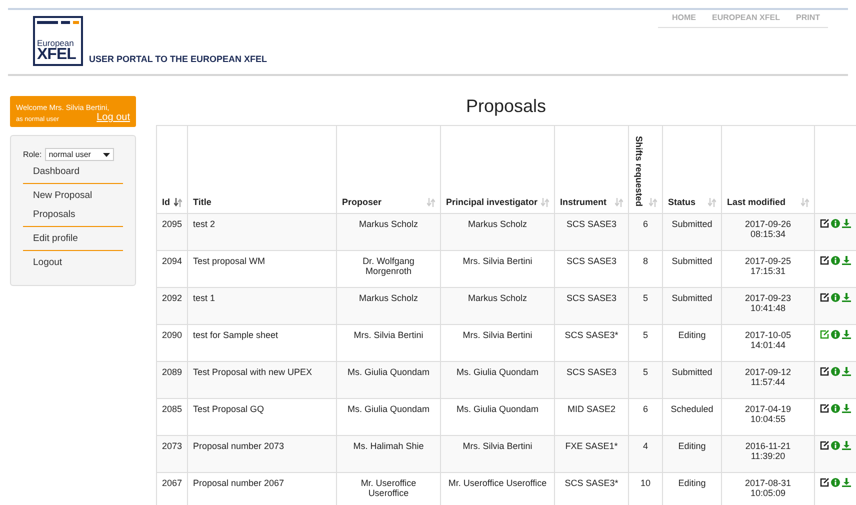  I want to click on caret-icon, so click(106, 154).